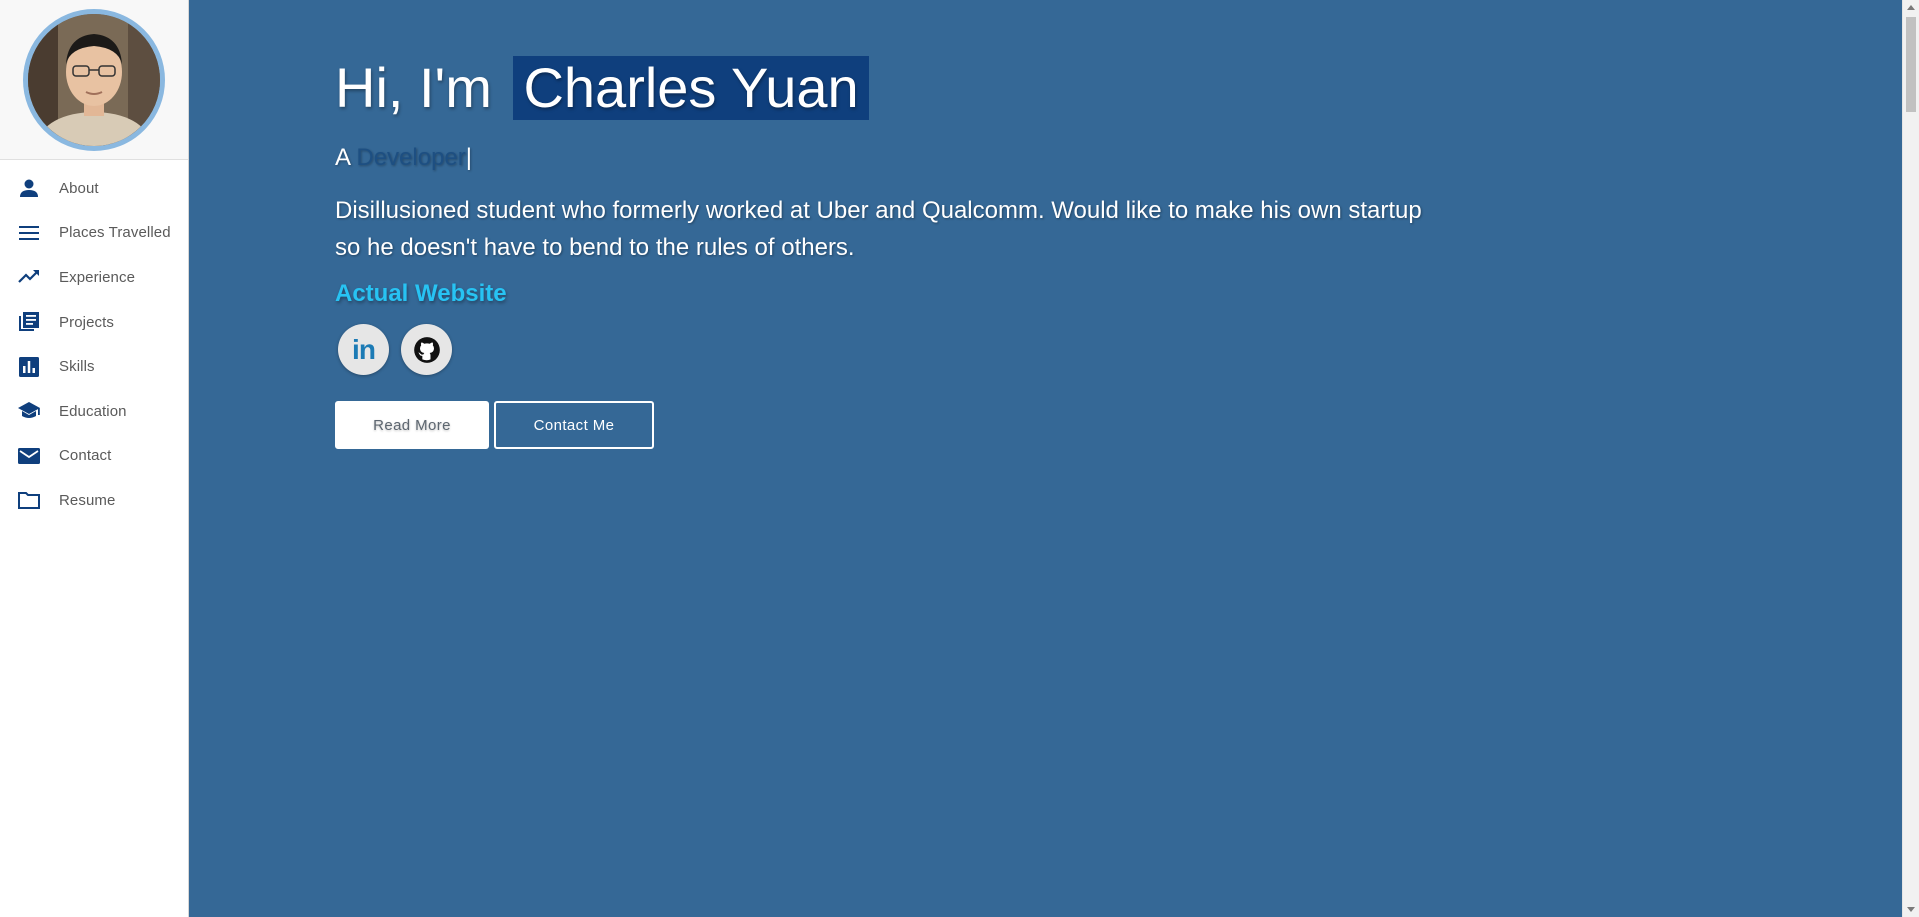  Describe the element at coordinates (29, 277) in the screenshot. I see `trending-up-icon` at that location.